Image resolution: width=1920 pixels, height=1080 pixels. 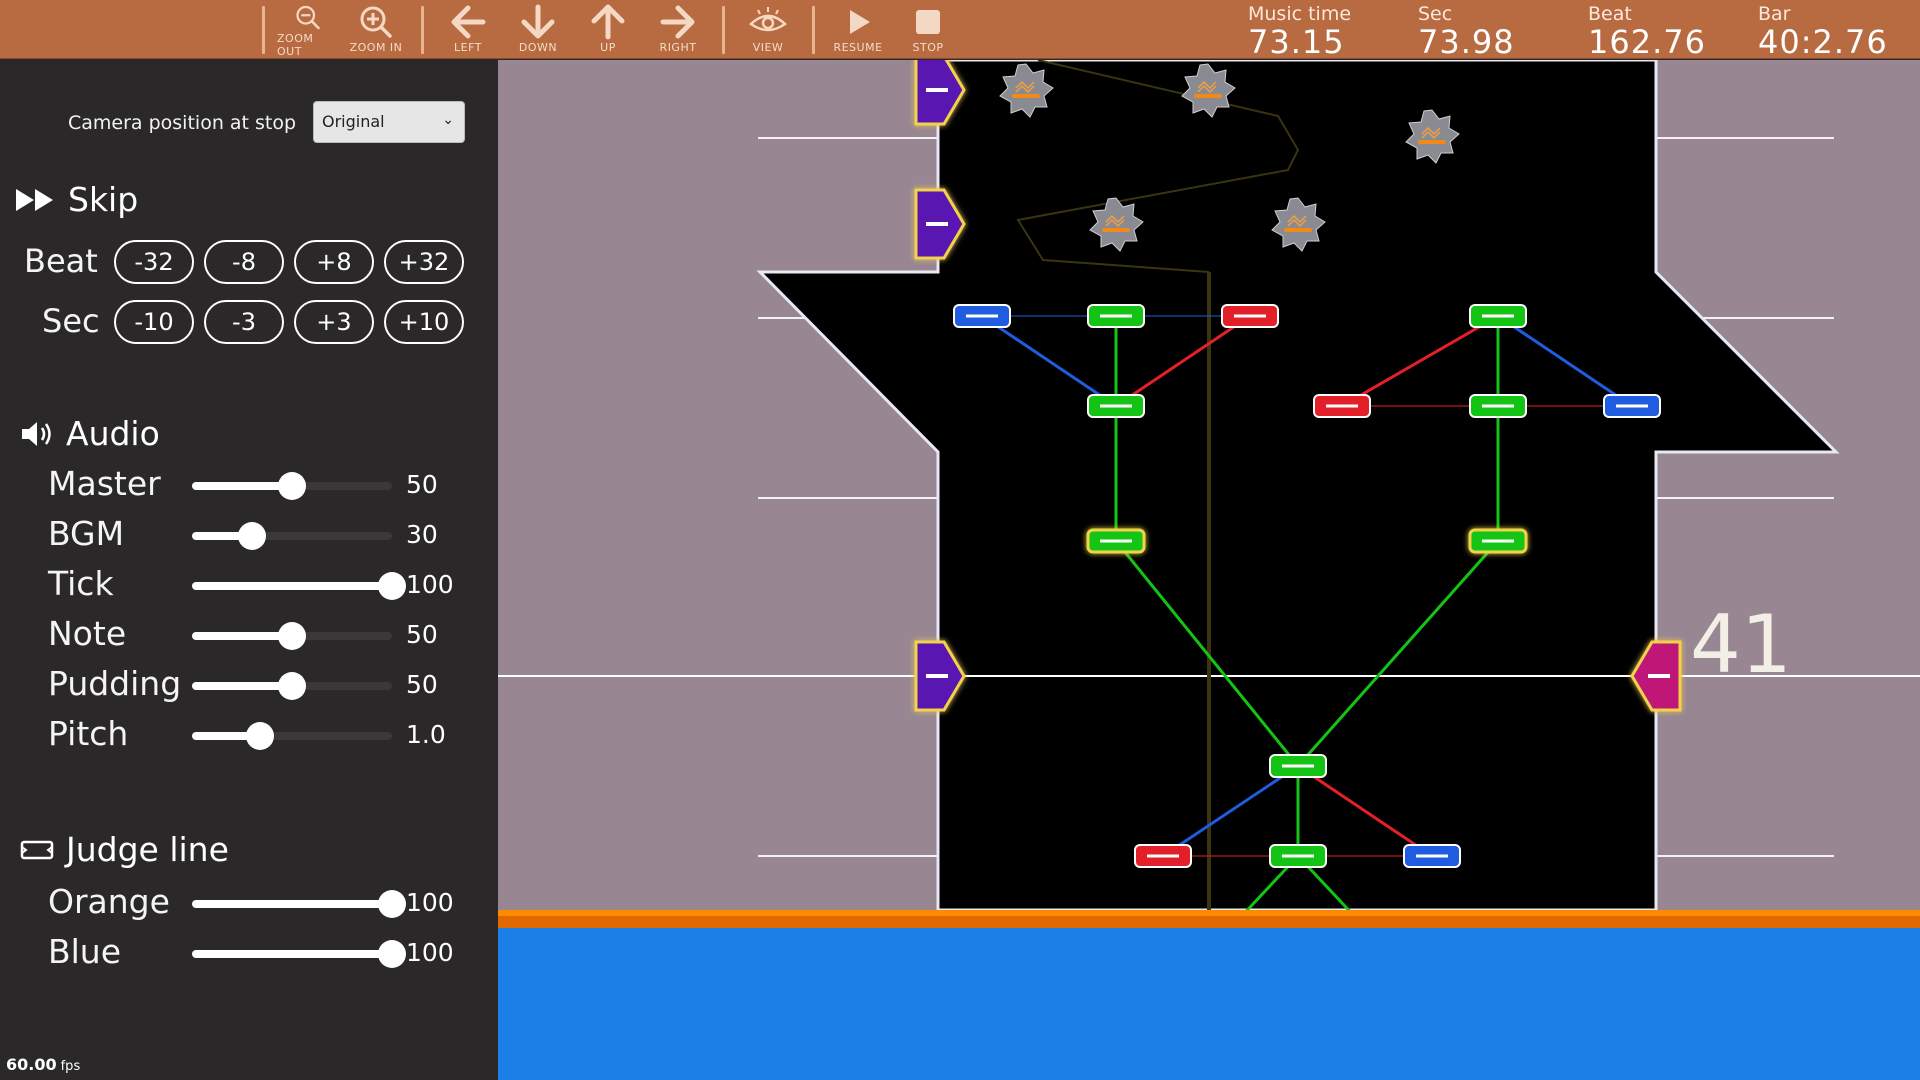 I want to click on zoom-in-button: ZOOM IN, so click(x=376, y=31).